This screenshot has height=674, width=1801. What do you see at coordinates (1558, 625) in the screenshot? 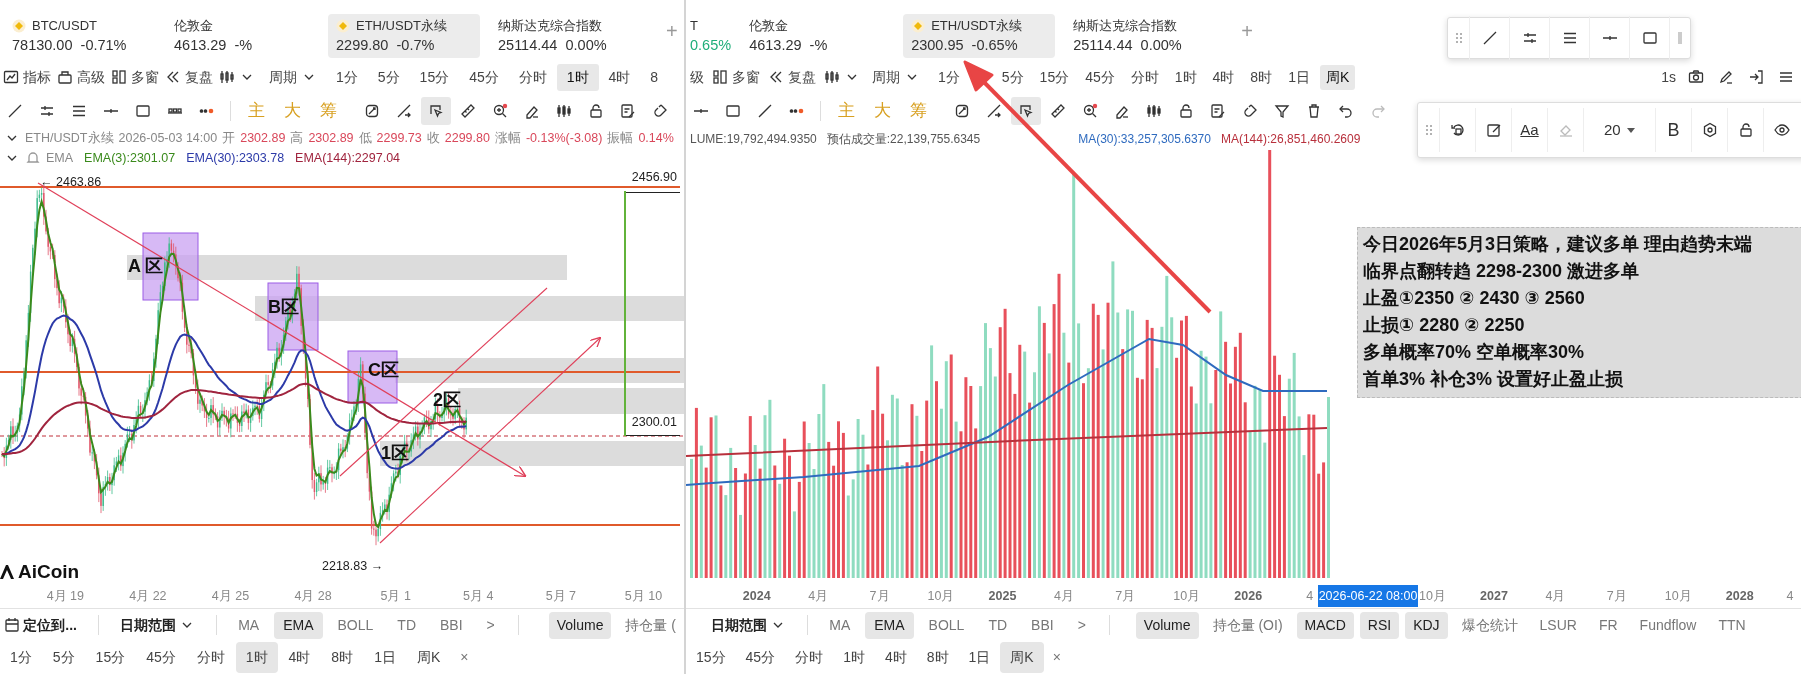
I see `sub-indicator-tab: LSUR` at bounding box center [1558, 625].